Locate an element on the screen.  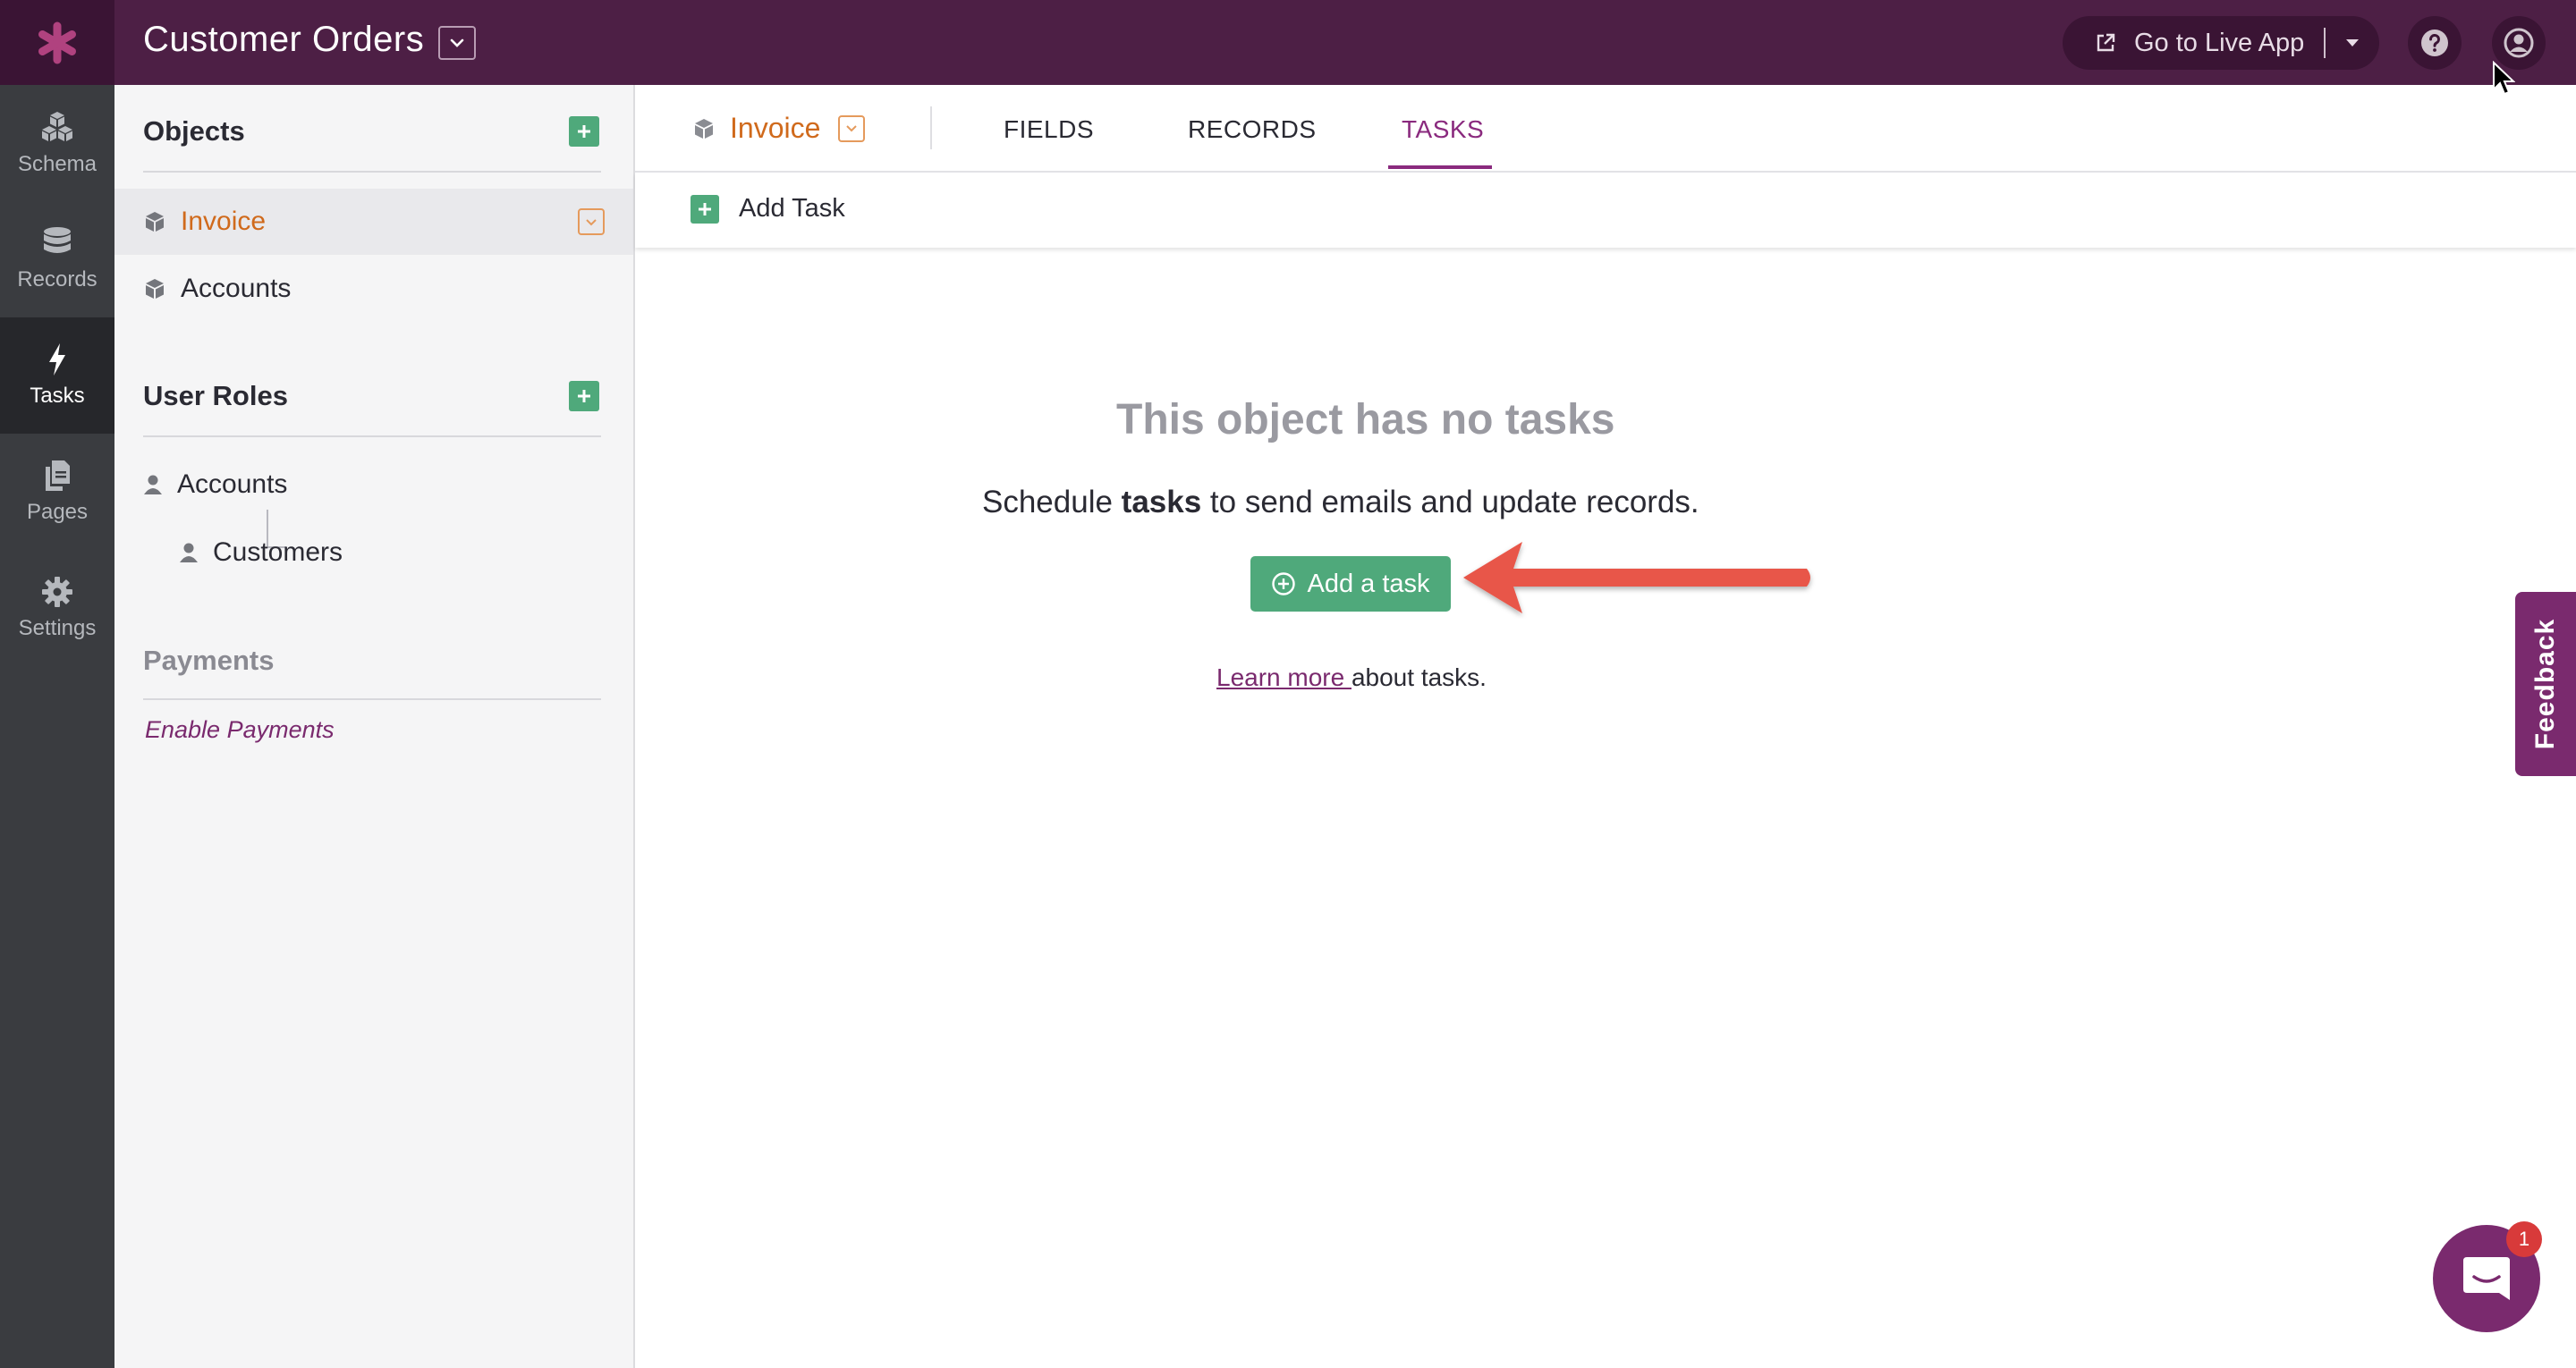
learn-more-link: Learn more is located at coordinates (1284, 677).